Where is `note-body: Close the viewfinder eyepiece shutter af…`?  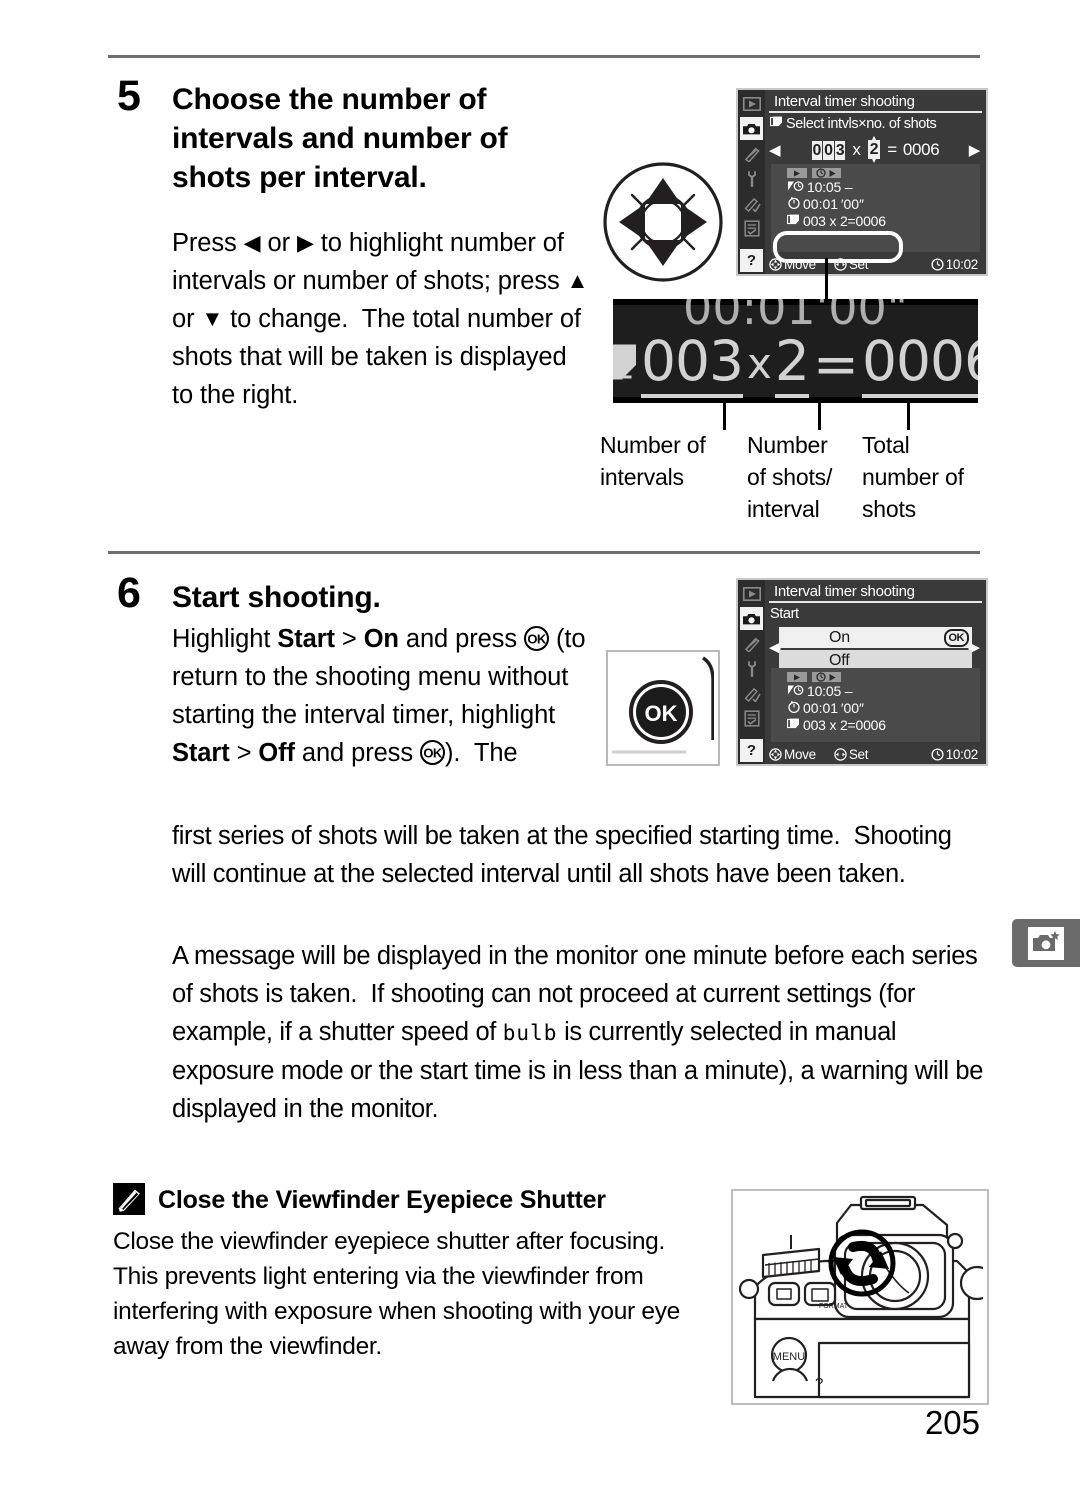
note-body: Close the viewfinder eyepiece shutter af… is located at coordinates (396, 1294).